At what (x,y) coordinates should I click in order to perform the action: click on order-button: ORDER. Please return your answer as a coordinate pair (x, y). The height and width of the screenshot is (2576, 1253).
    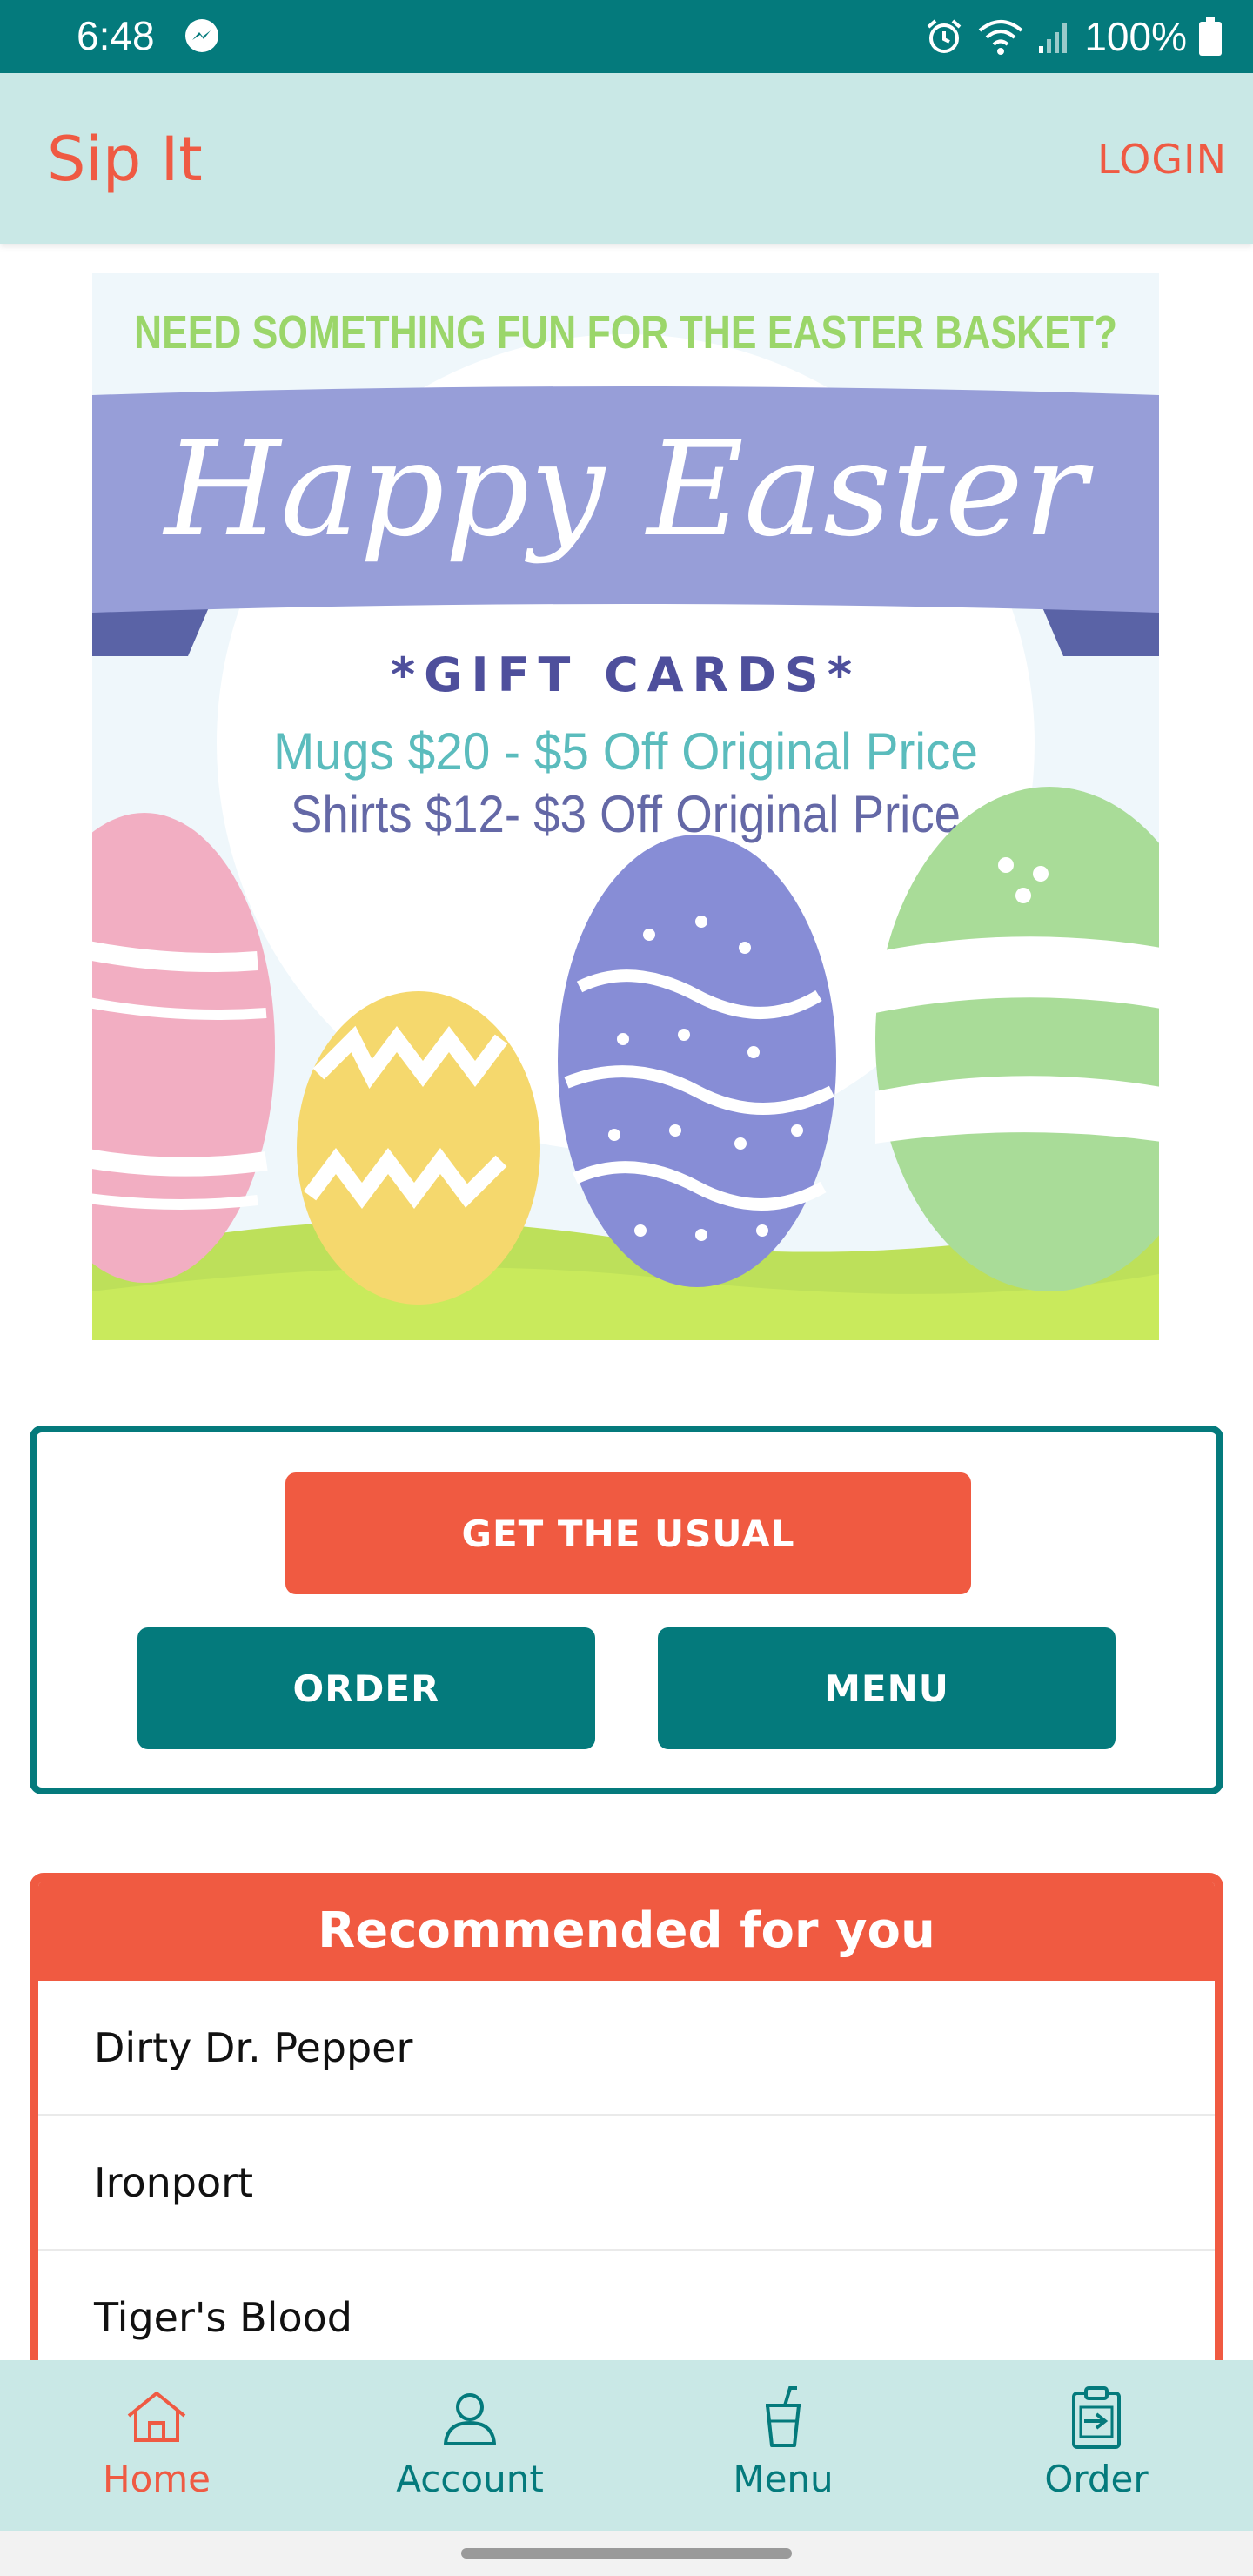
    Looking at the image, I should click on (366, 1688).